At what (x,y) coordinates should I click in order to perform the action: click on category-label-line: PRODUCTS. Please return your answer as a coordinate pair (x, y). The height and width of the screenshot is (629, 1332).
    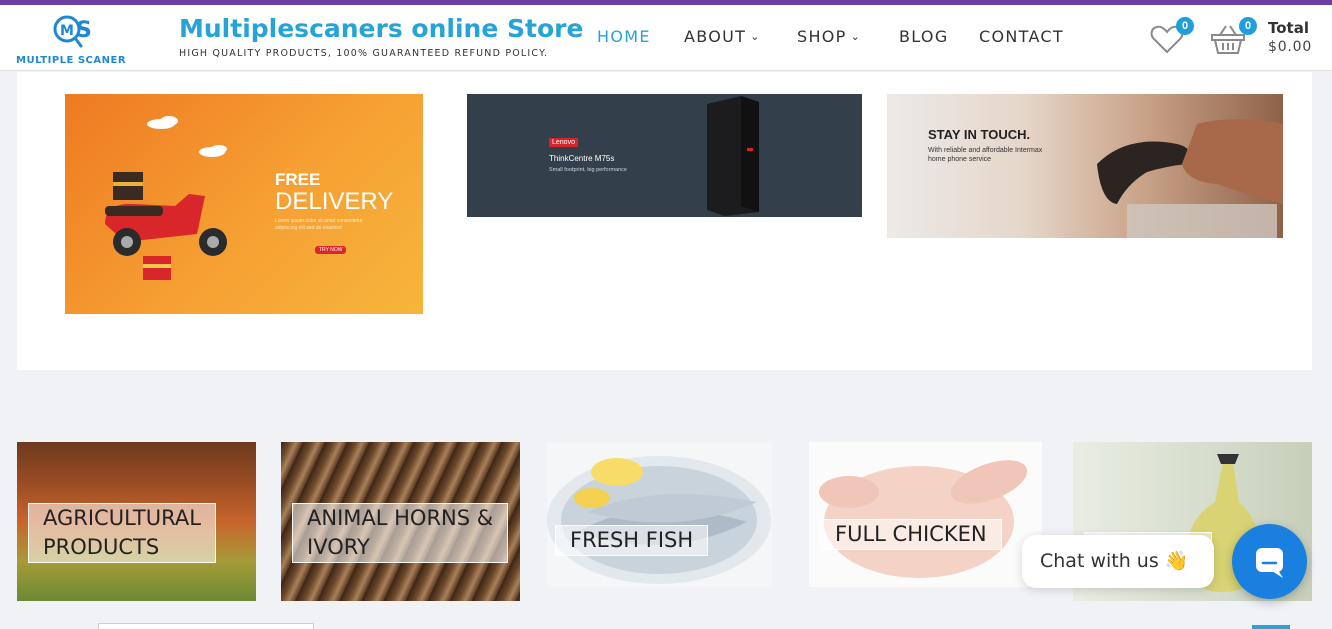
    Looking at the image, I should click on (101, 547).